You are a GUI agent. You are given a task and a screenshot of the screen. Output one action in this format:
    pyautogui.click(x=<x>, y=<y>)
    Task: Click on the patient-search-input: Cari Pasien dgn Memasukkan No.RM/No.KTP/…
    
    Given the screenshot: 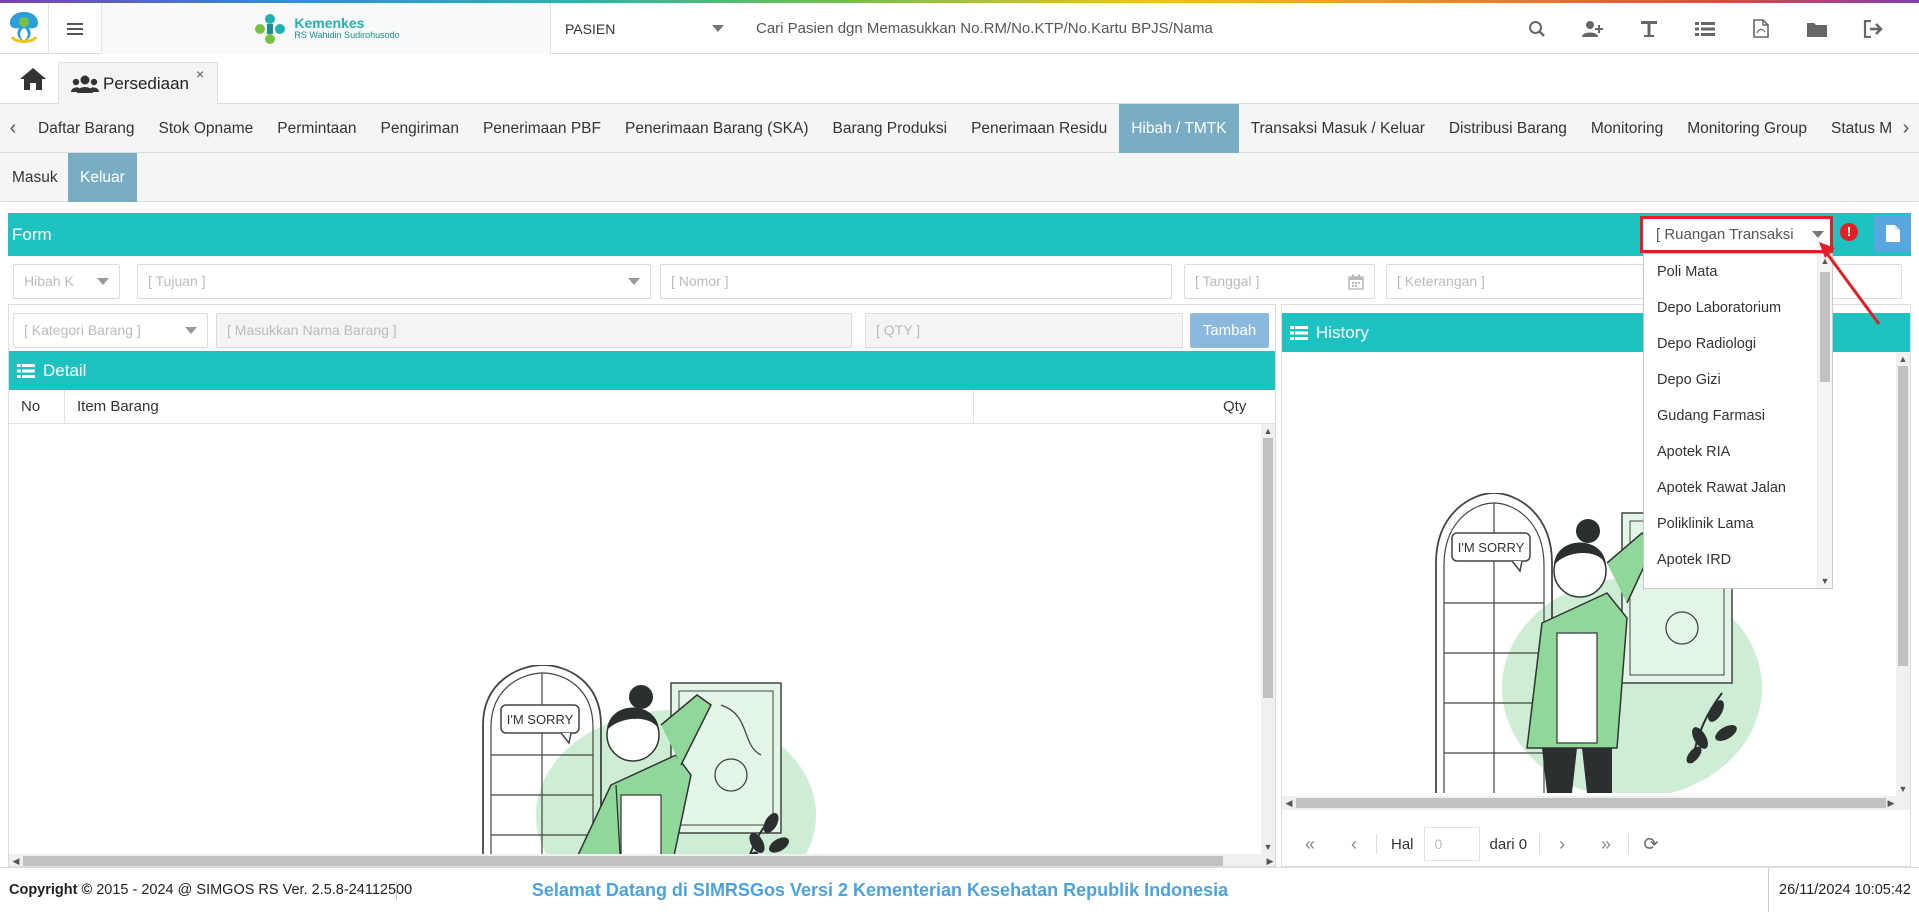 What is the action you would take?
    pyautogui.click(x=1006, y=28)
    